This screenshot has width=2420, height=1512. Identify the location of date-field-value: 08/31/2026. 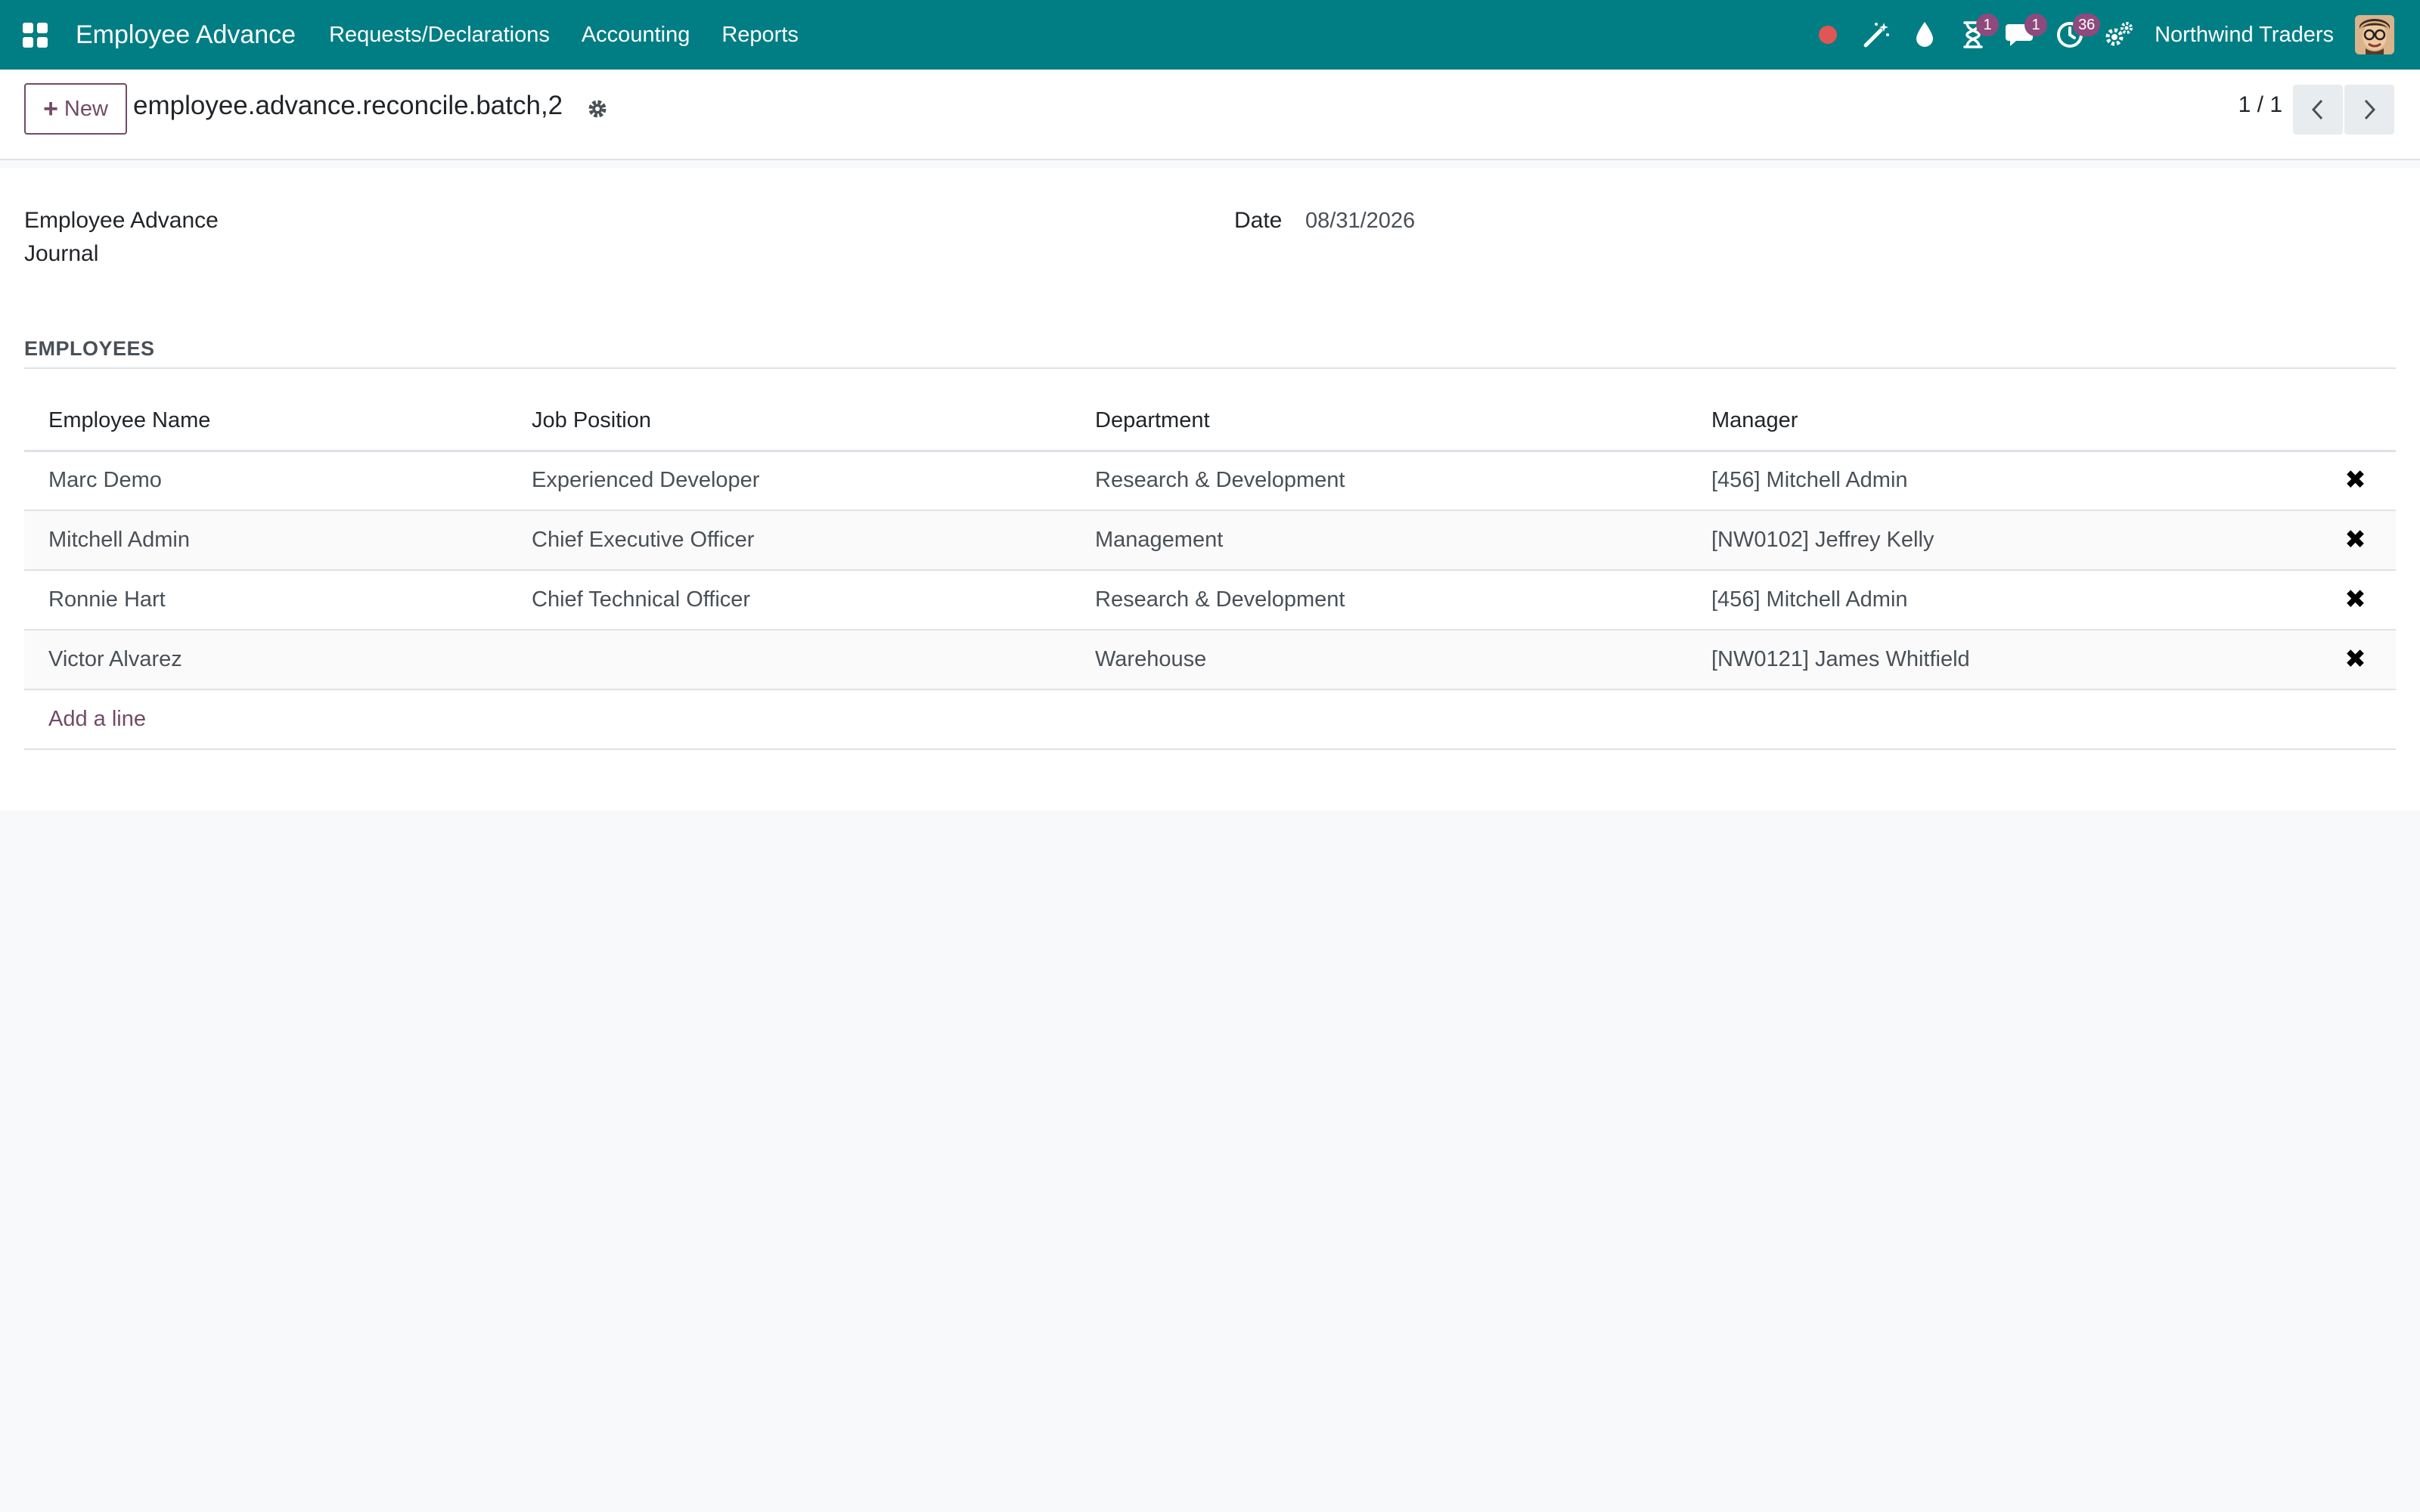
(1360, 221).